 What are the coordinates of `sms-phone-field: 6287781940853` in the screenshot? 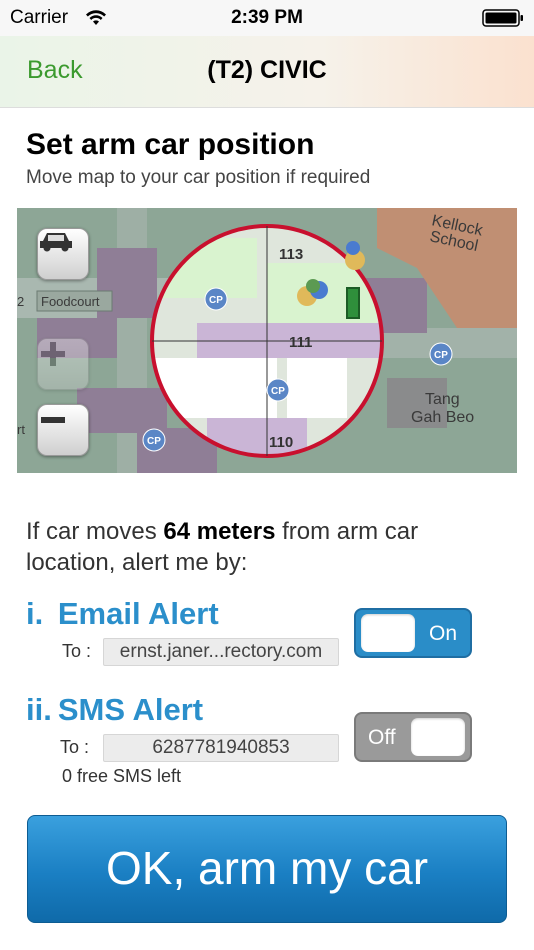 It's located at (221, 748).